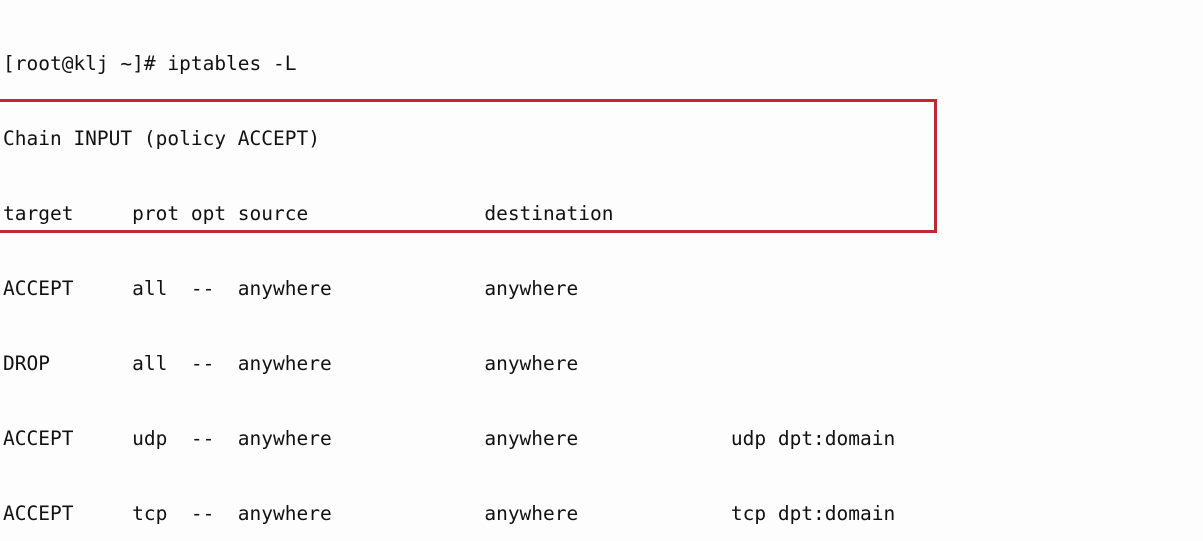 The image size is (1203, 541). I want to click on terminal-line-input-rule-2: DROP all -- anywhere anywhere, so click(291, 363).